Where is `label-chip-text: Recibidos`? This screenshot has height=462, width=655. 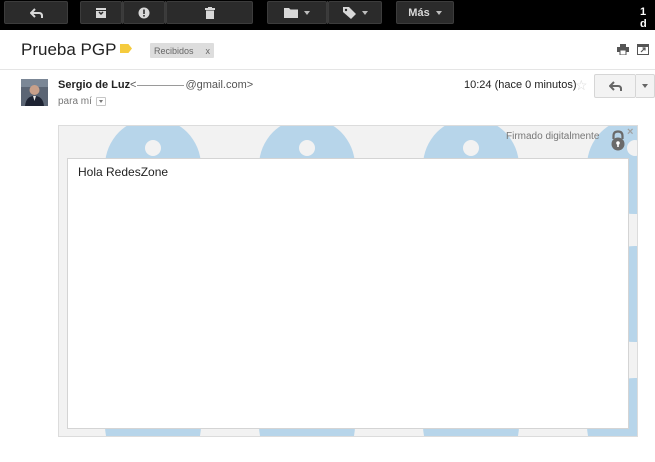 label-chip-text: Recibidos is located at coordinates (174, 50).